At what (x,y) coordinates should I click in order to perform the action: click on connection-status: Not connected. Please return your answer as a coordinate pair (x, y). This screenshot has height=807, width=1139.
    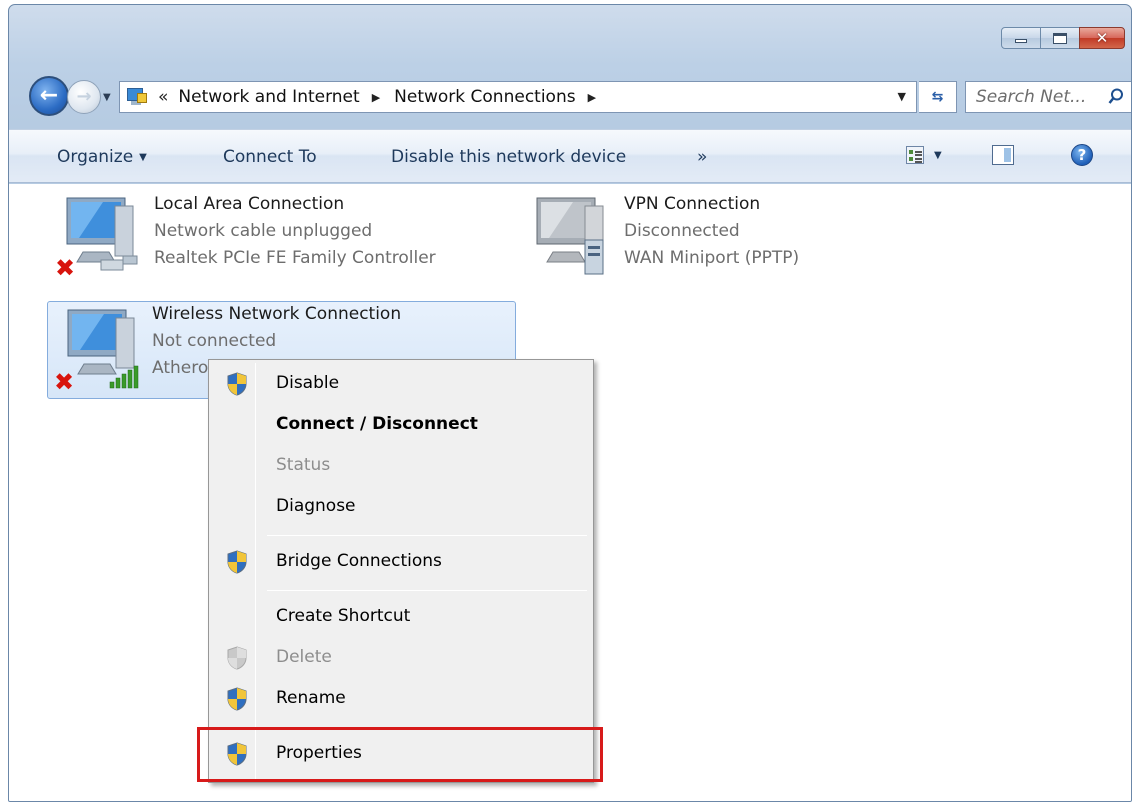
    Looking at the image, I should click on (214, 341).